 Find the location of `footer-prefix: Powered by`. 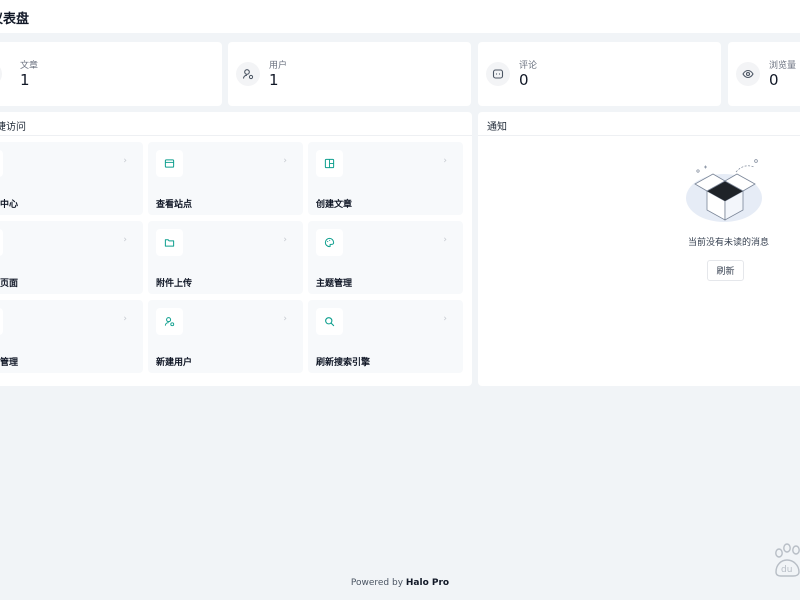

footer-prefix: Powered by is located at coordinates (378, 583).